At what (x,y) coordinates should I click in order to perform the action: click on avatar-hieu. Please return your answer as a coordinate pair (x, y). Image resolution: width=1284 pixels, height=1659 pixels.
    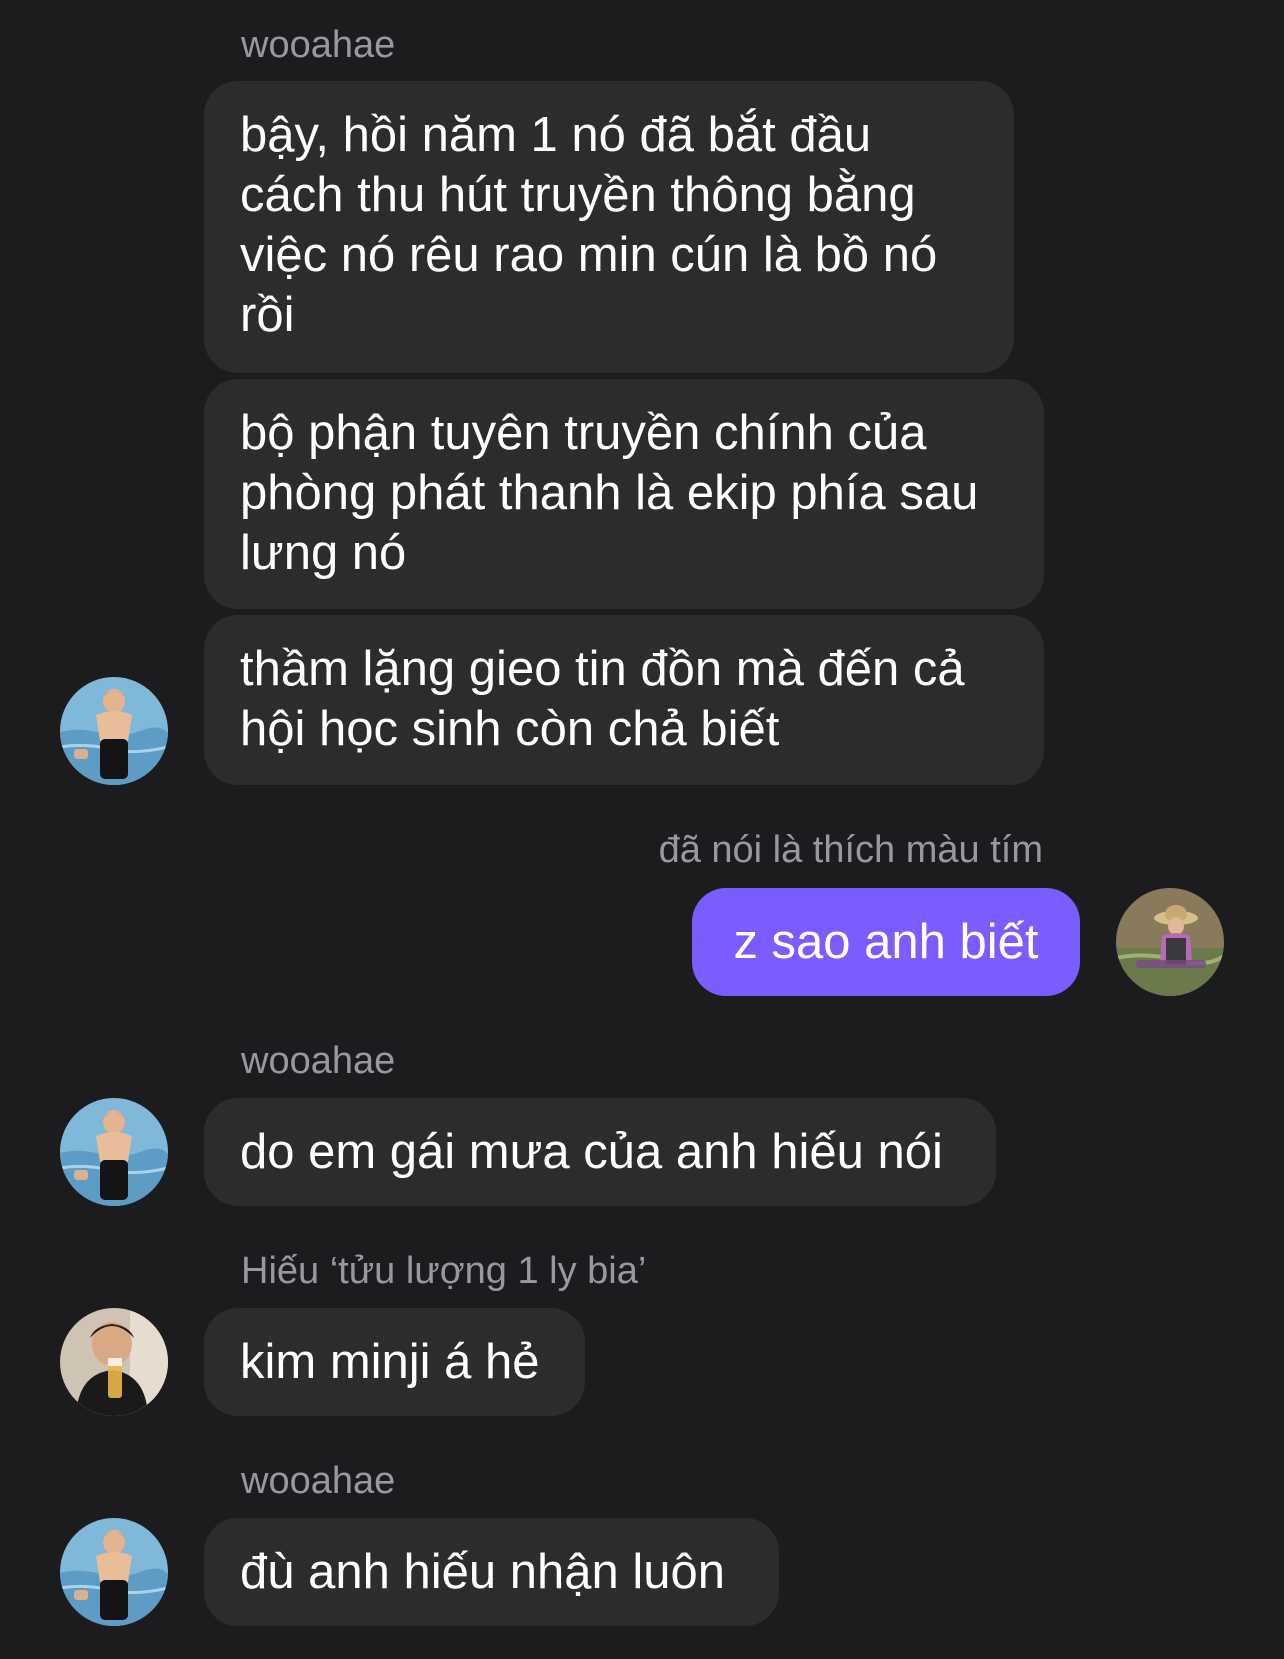
    Looking at the image, I should click on (114, 1362).